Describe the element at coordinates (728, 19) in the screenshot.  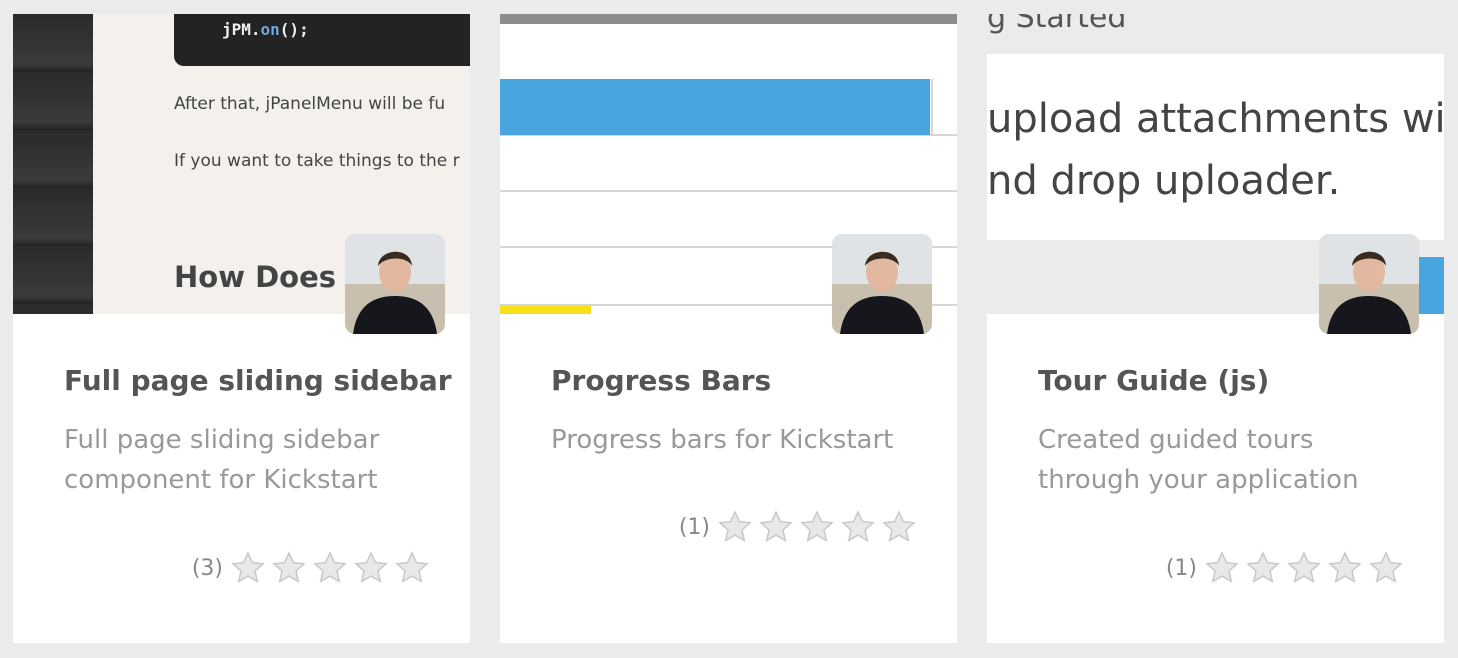
I see `thumbnail-top-bar` at that location.